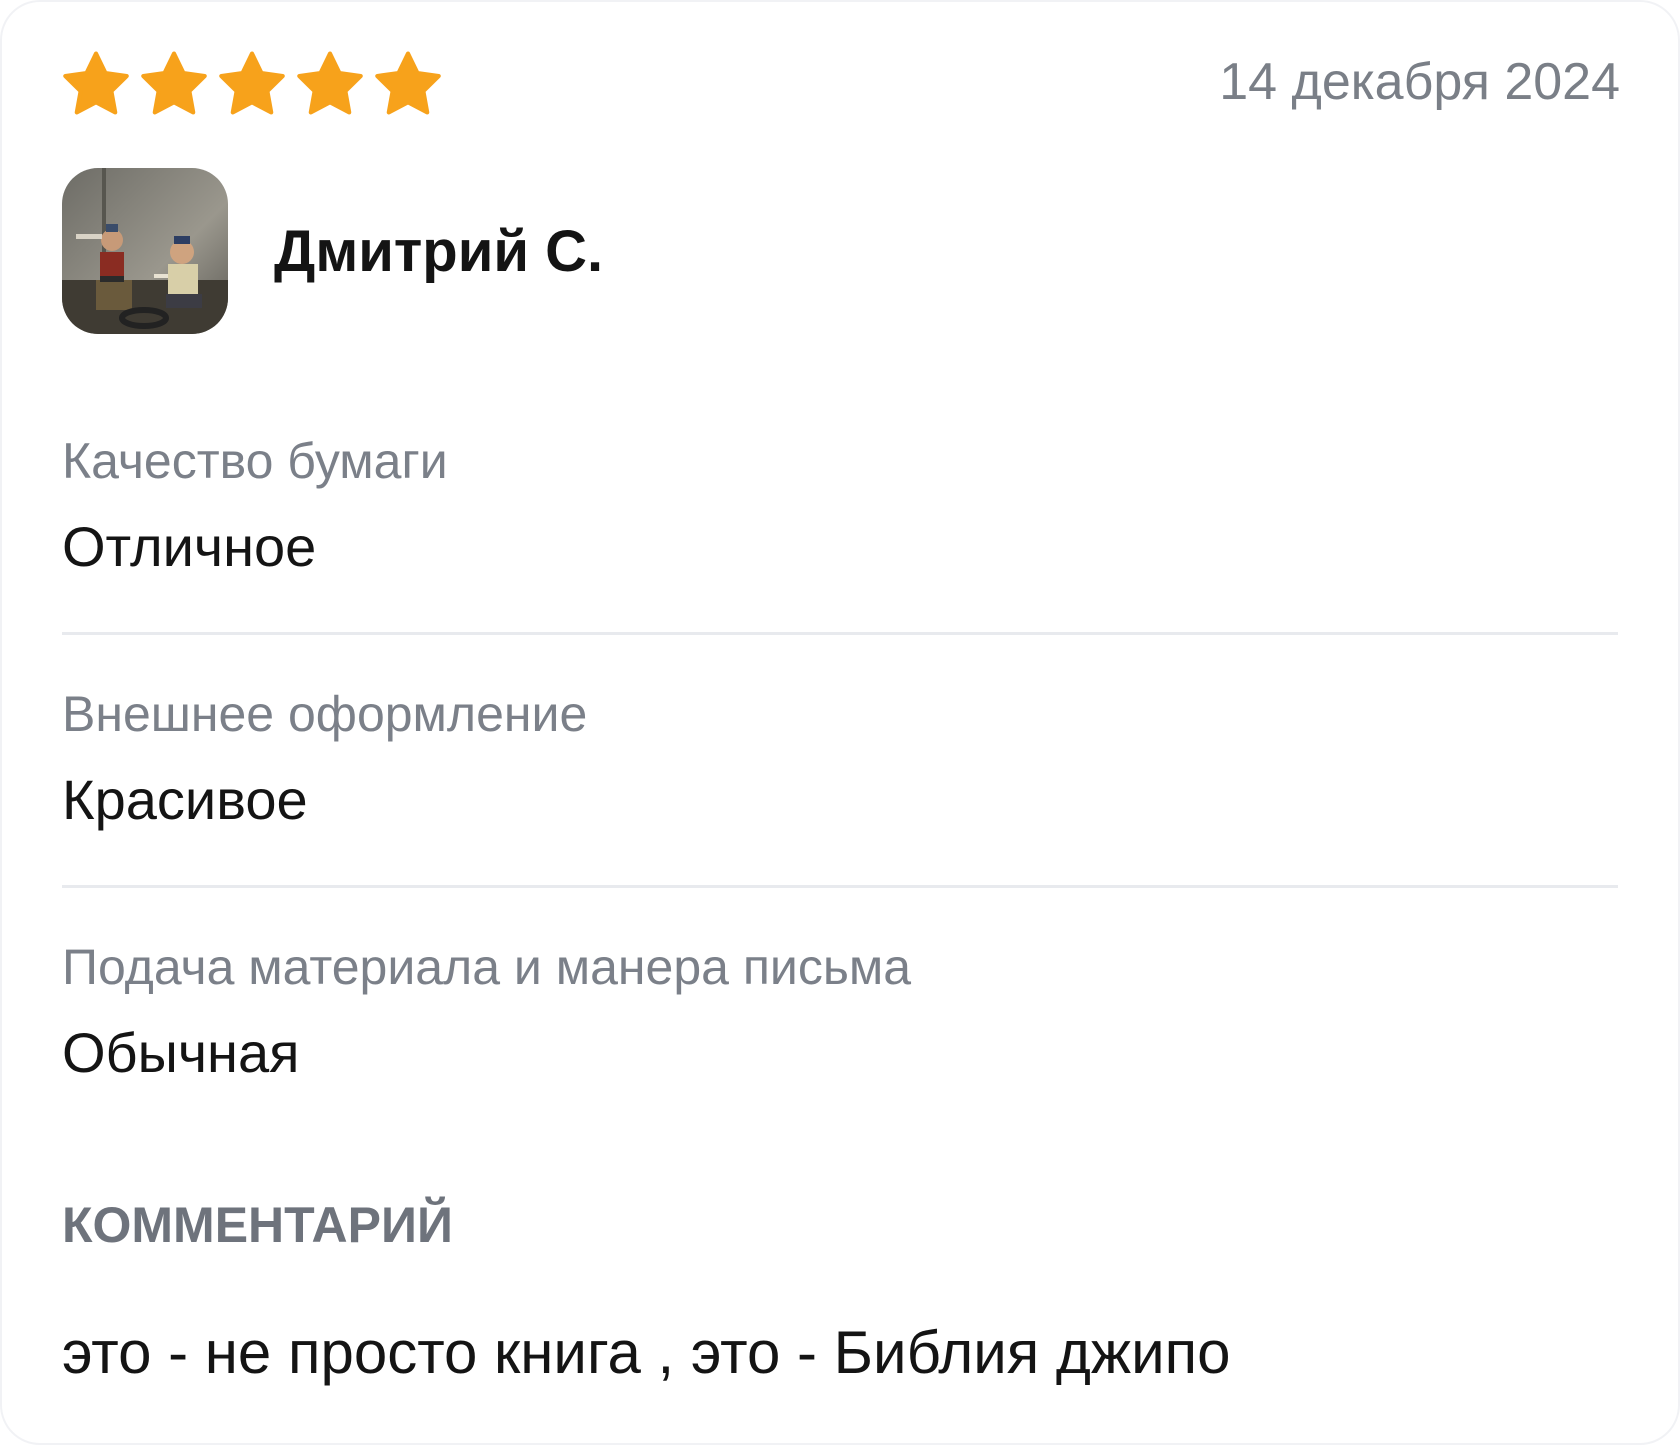  What do you see at coordinates (185, 799) in the screenshot?
I see `criterion-value: Красивое` at bounding box center [185, 799].